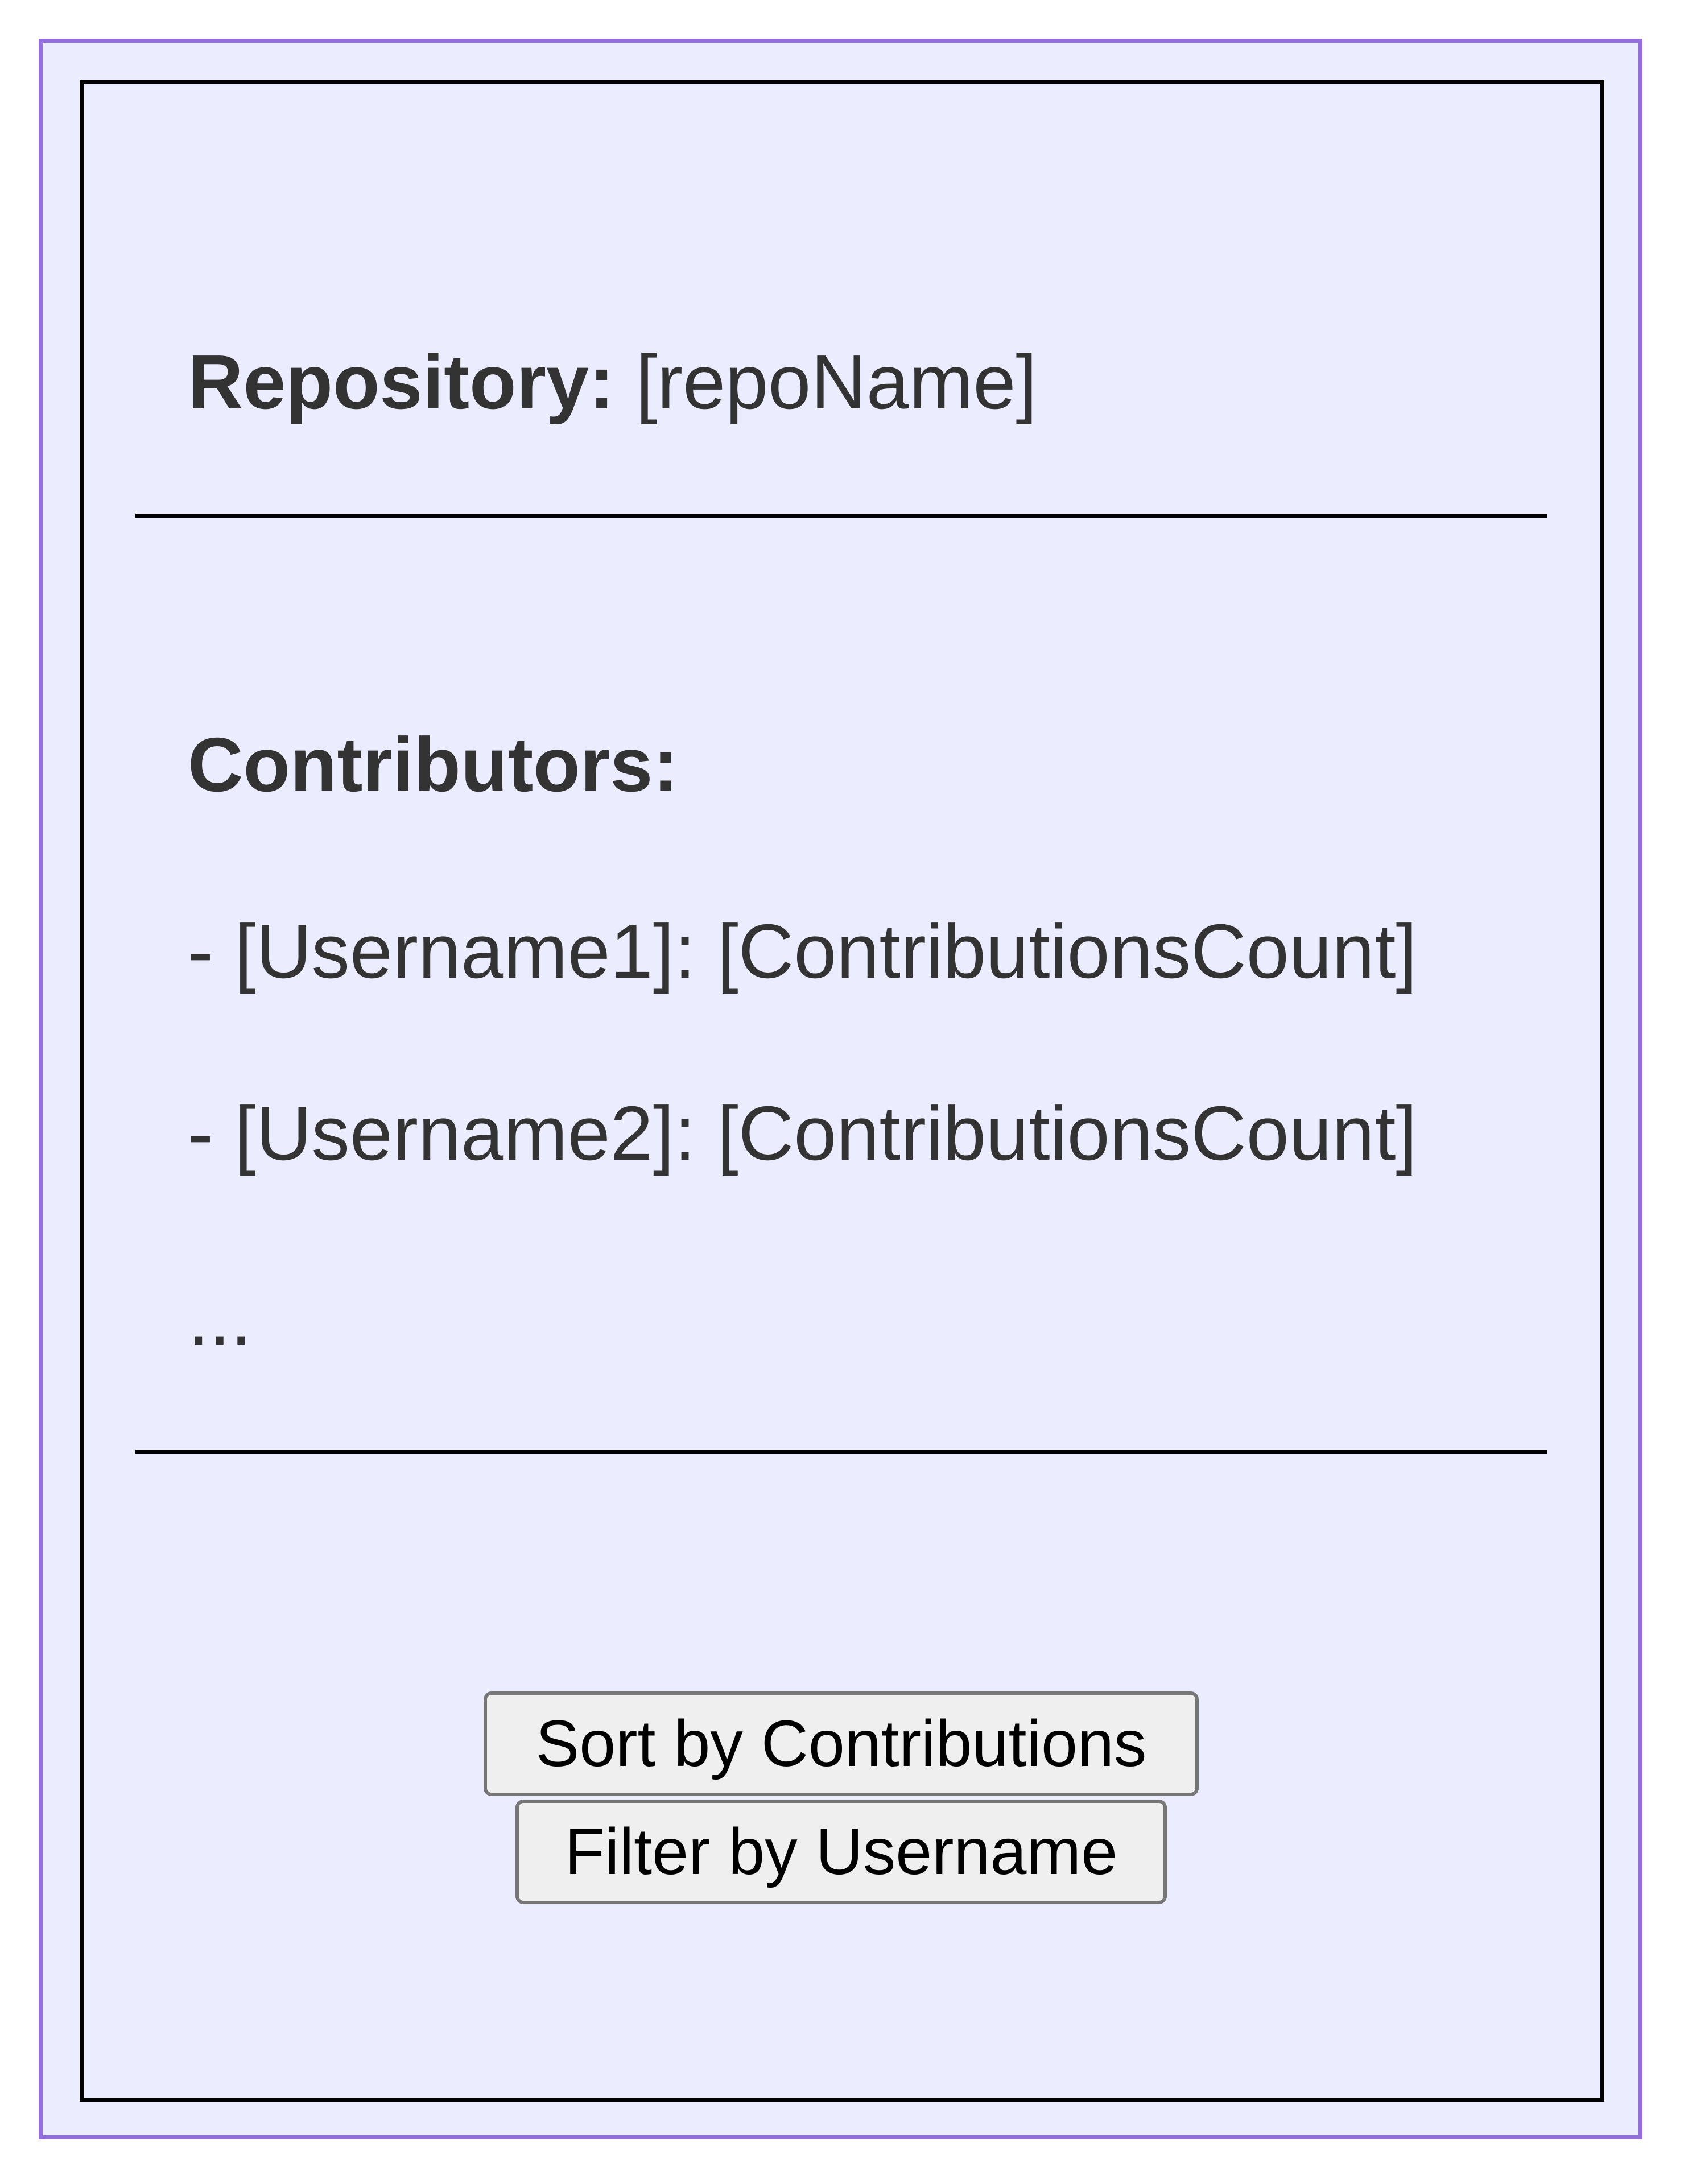 The image size is (1684, 2184). Describe the element at coordinates (802, 1133) in the screenshot. I see `contributor-item: - [Username2]: [ContributionsCount]` at that location.